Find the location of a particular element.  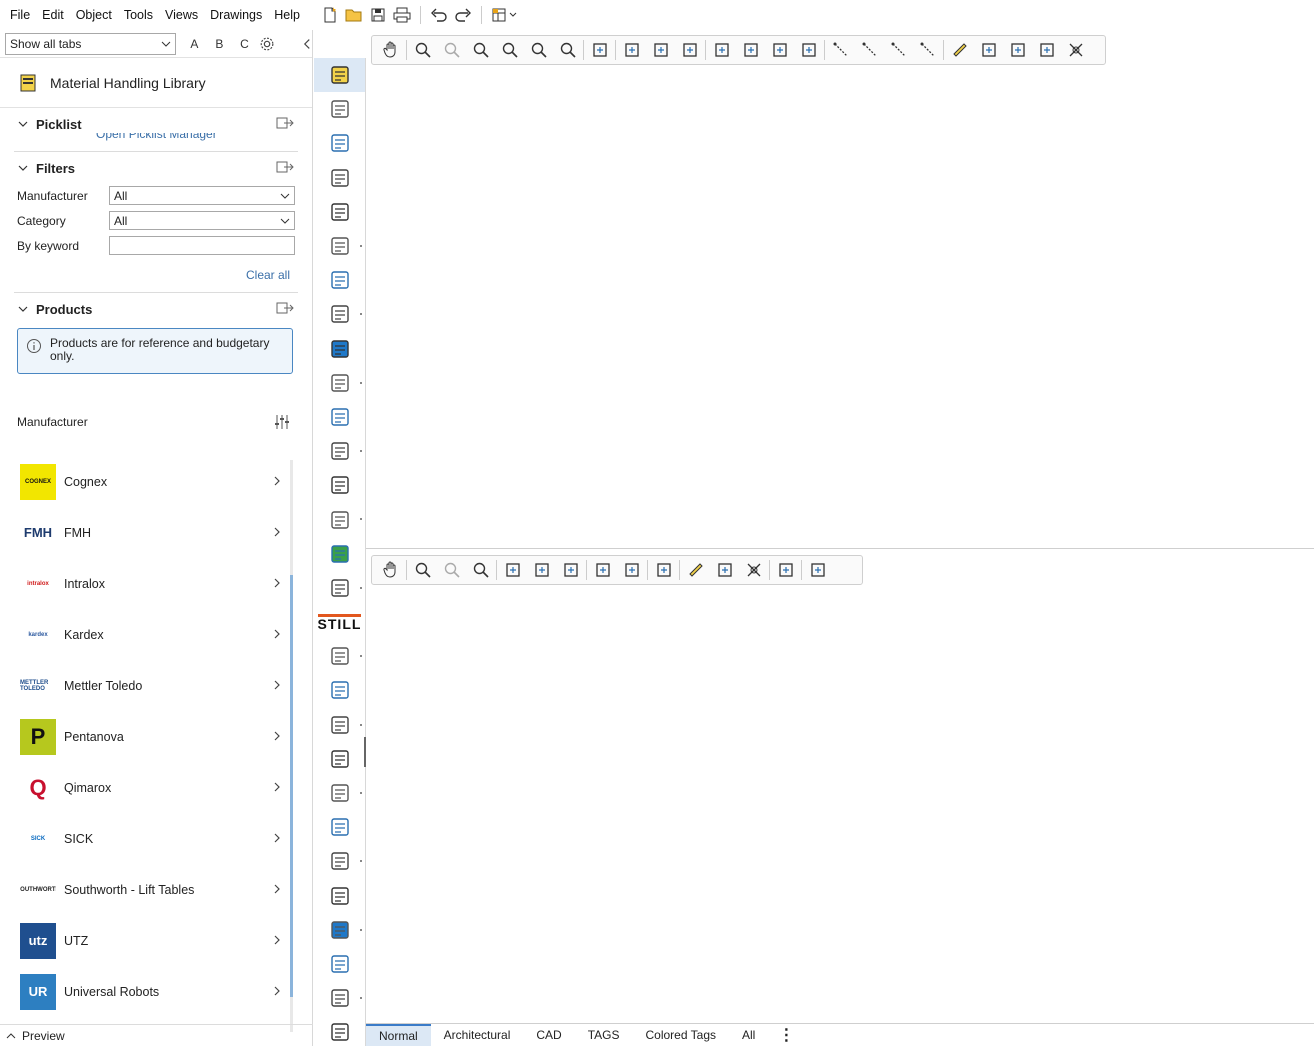

zoom-fit-icon is located at coordinates (567, 50).